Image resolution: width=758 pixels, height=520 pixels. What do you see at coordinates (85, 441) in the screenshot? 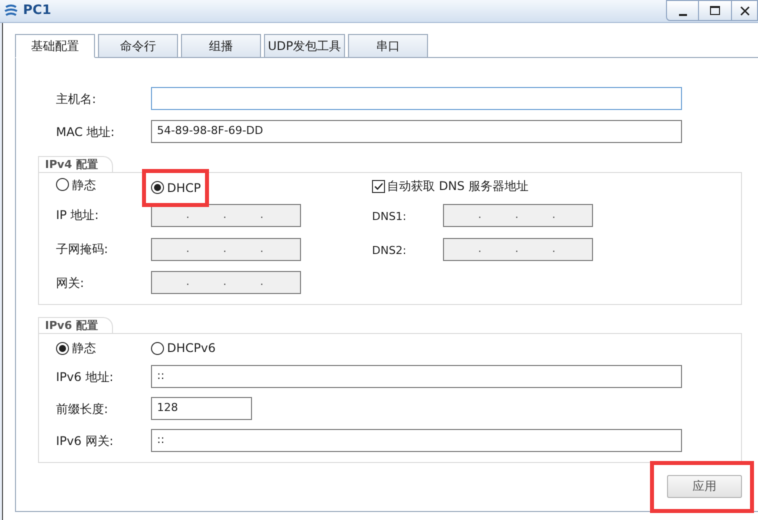
I see `field-label: IPv6 网关:` at bounding box center [85, 441].